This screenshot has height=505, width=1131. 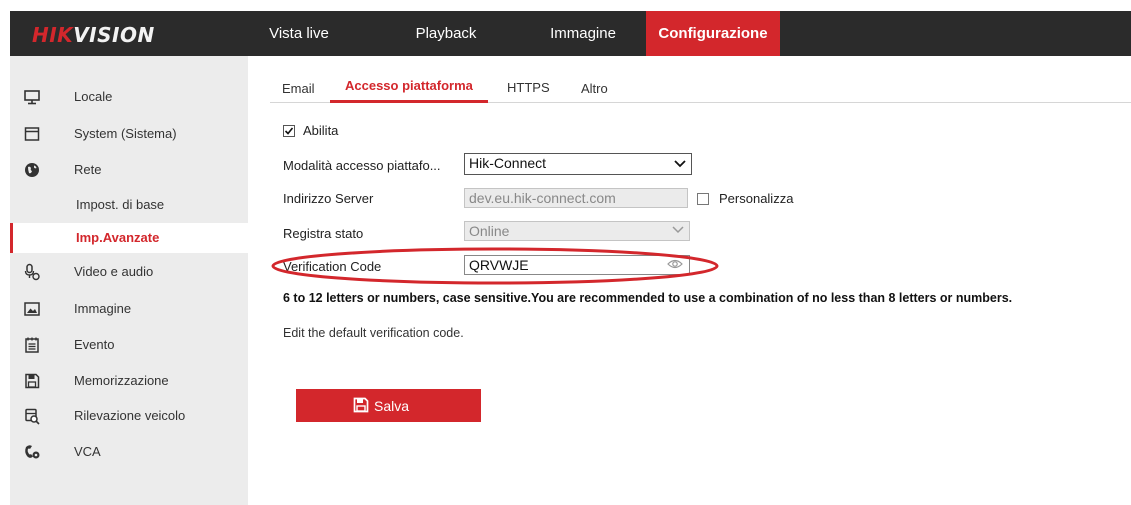 I want to click on sidebar-item-label: Impost. di base, so click(x=120, y=204).